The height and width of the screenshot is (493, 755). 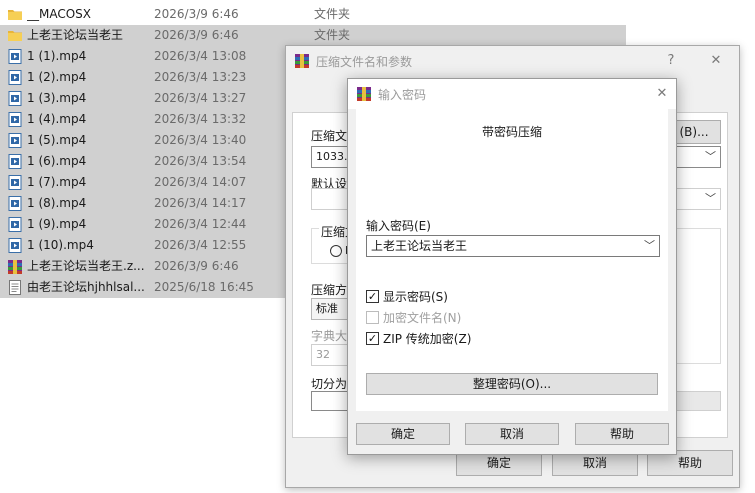 I want to click on method-combo: 标准, so click(x=331, y=309).